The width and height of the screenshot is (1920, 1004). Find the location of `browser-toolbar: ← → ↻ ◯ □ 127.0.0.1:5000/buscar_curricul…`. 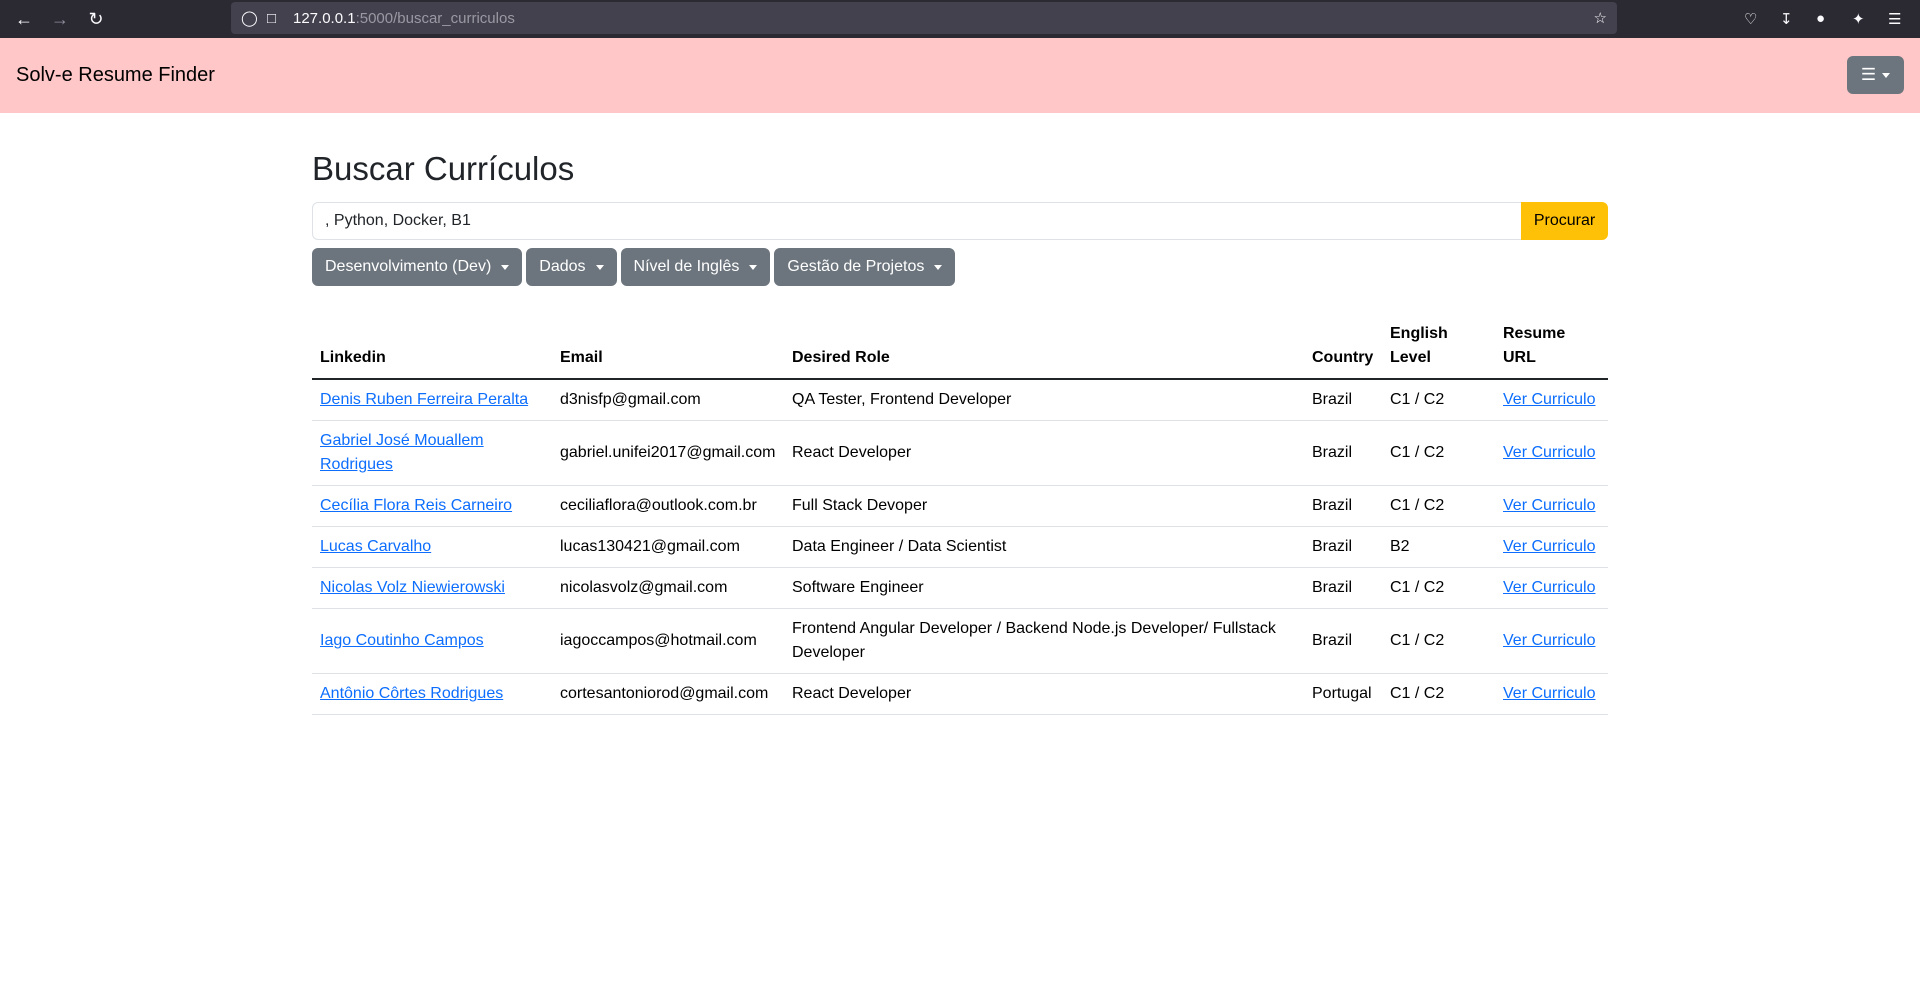

browser-toolbar: ← → ↻ ◯ □ 127.0.0.1:5000/buscar_curricul… is located at coordinates (960, 19).